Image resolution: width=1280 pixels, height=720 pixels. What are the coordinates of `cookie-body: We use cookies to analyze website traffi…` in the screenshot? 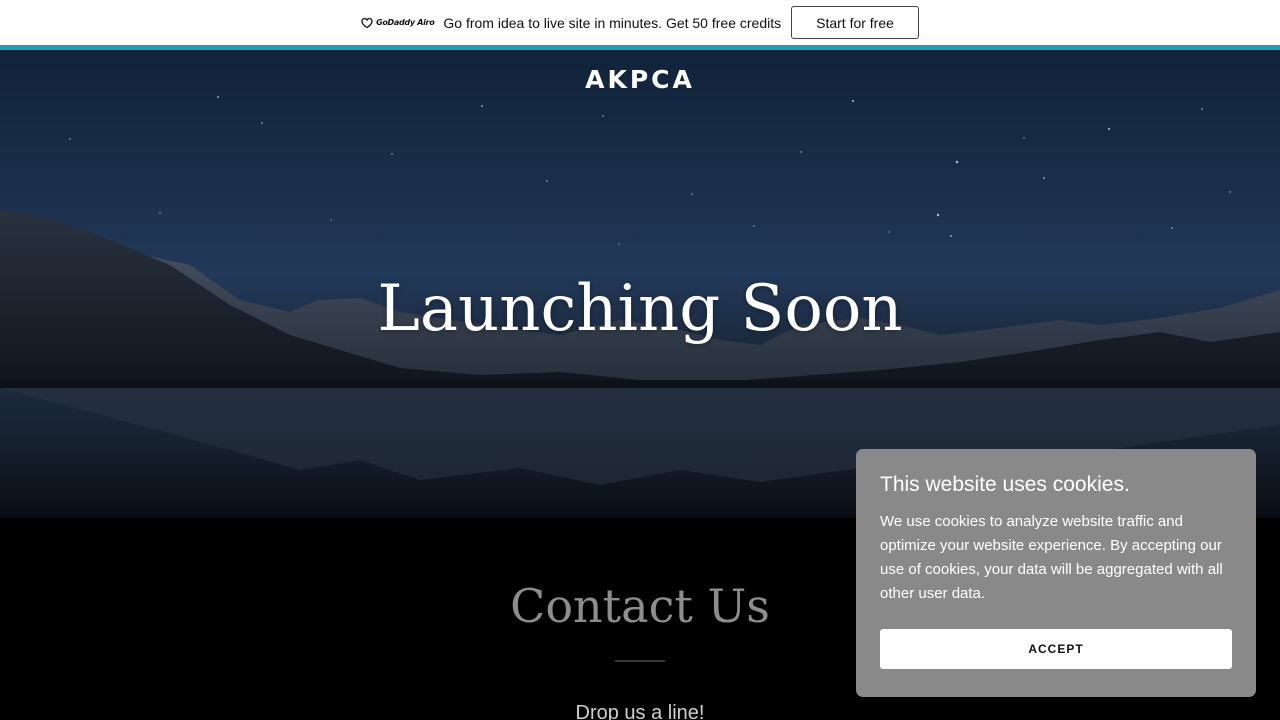 It's located at (1051, 557).